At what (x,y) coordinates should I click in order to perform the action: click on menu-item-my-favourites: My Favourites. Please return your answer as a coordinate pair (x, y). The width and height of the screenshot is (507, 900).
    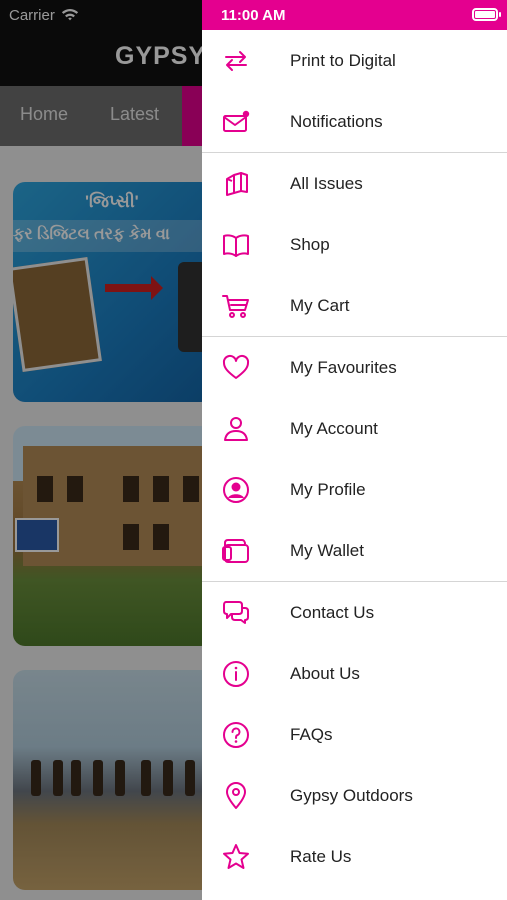
    Looking at the image, I should click on (354, 367).